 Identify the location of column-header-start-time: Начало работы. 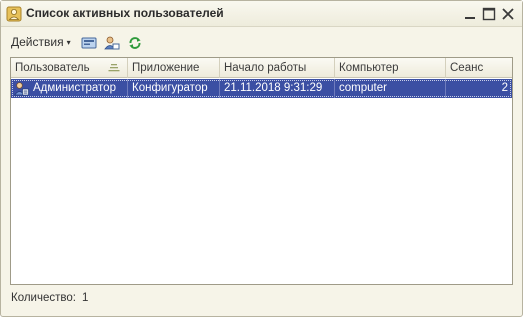
(277, 68).